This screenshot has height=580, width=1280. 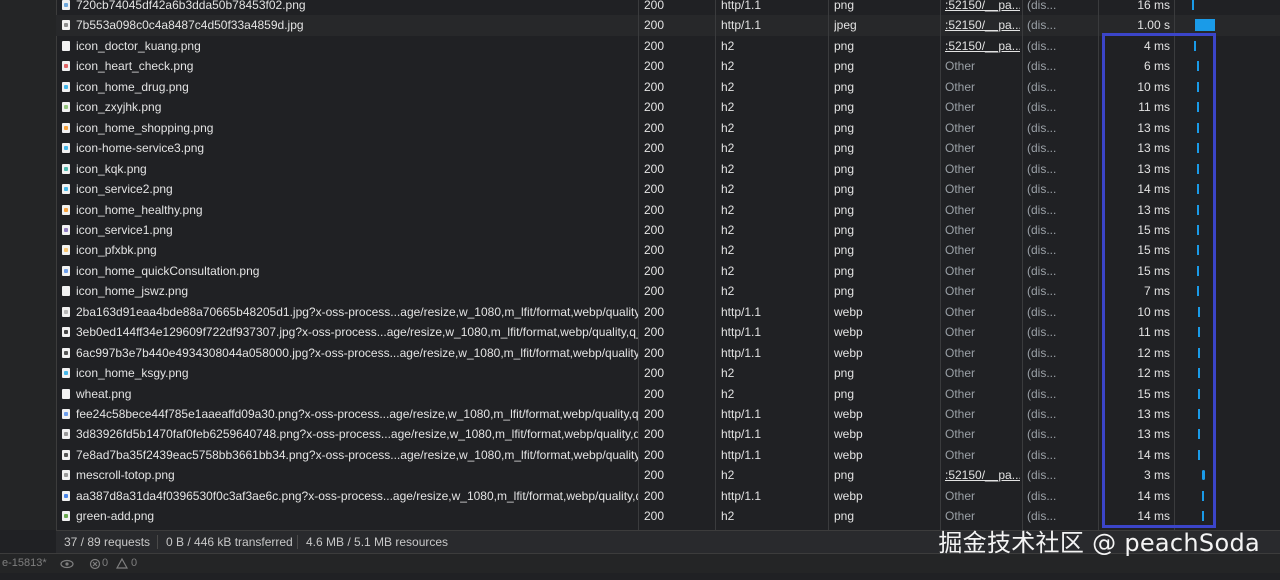 What do you see at coordinates (350, 189) in the screenshot?
I see `request-name: icon_service2.png` at bounding box center [350, 189].